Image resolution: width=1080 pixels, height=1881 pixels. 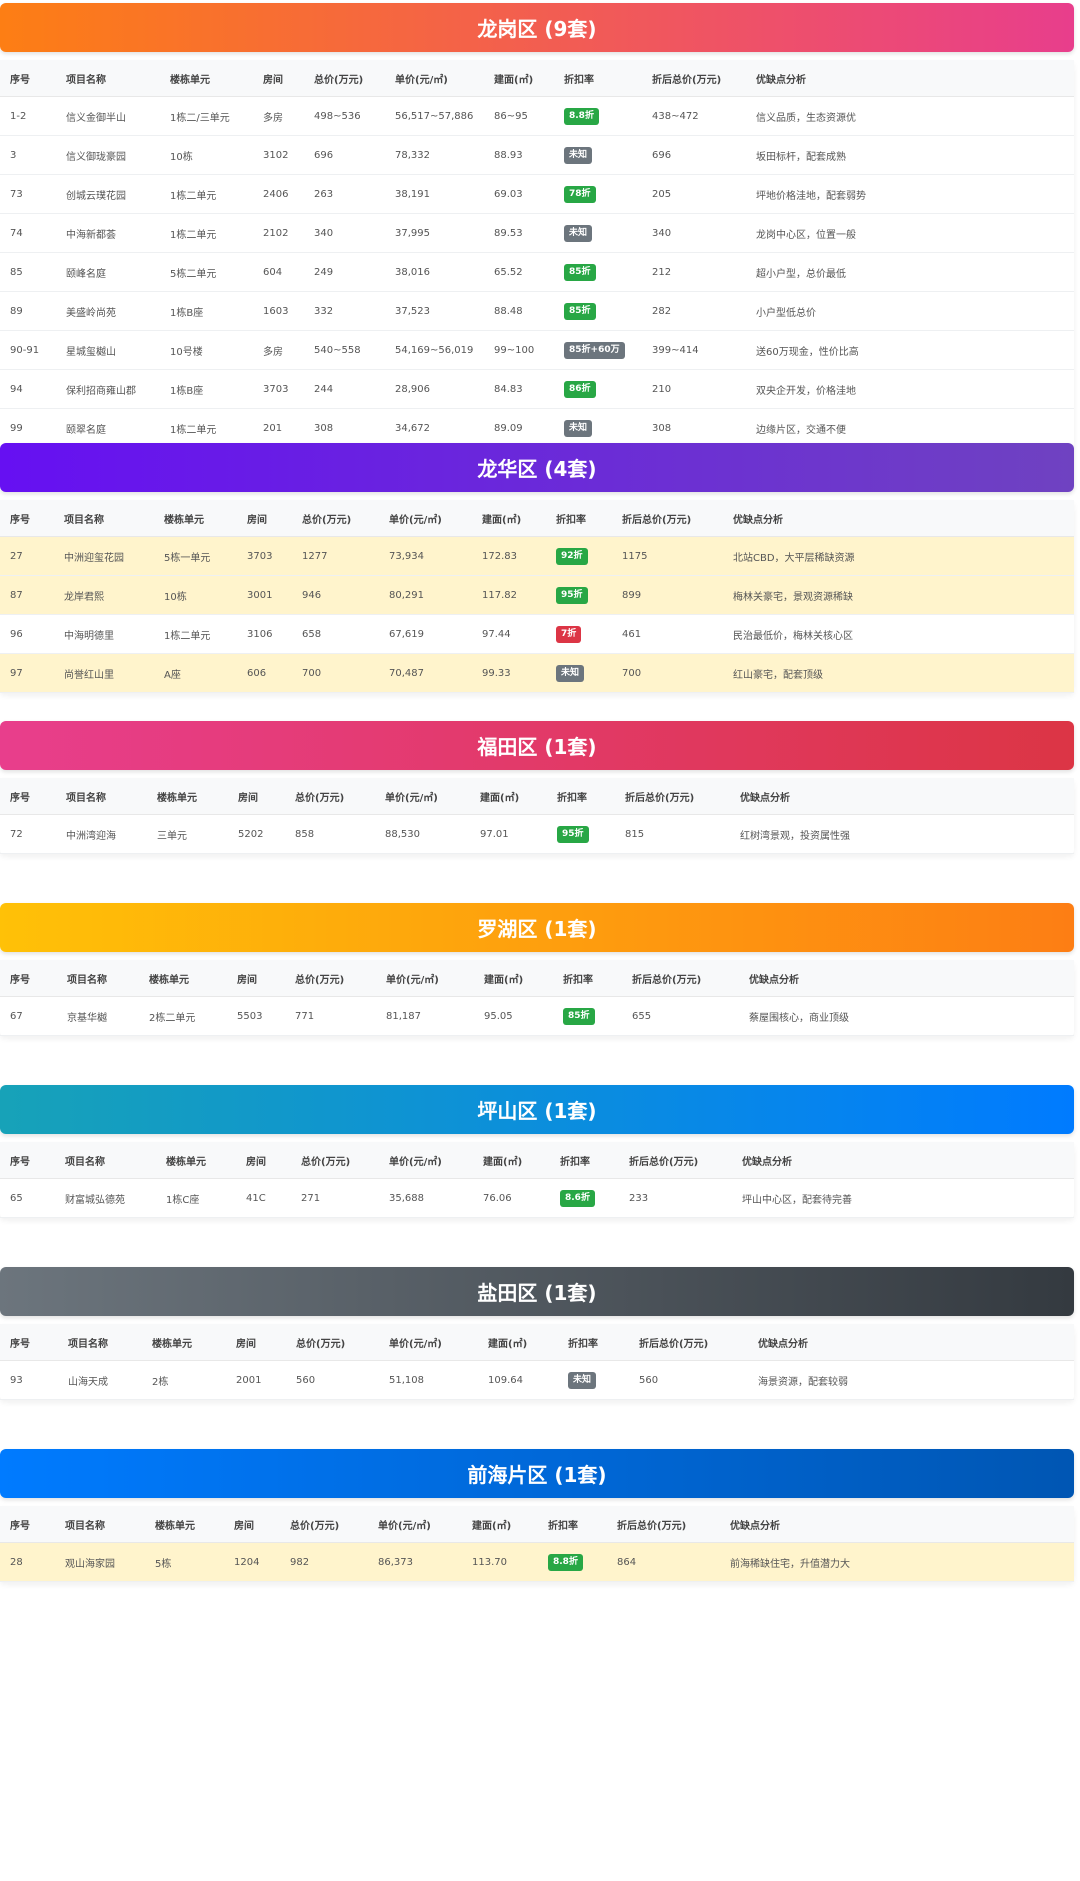 I want to click on cell-total: 771, so click(x=305, y=1016).